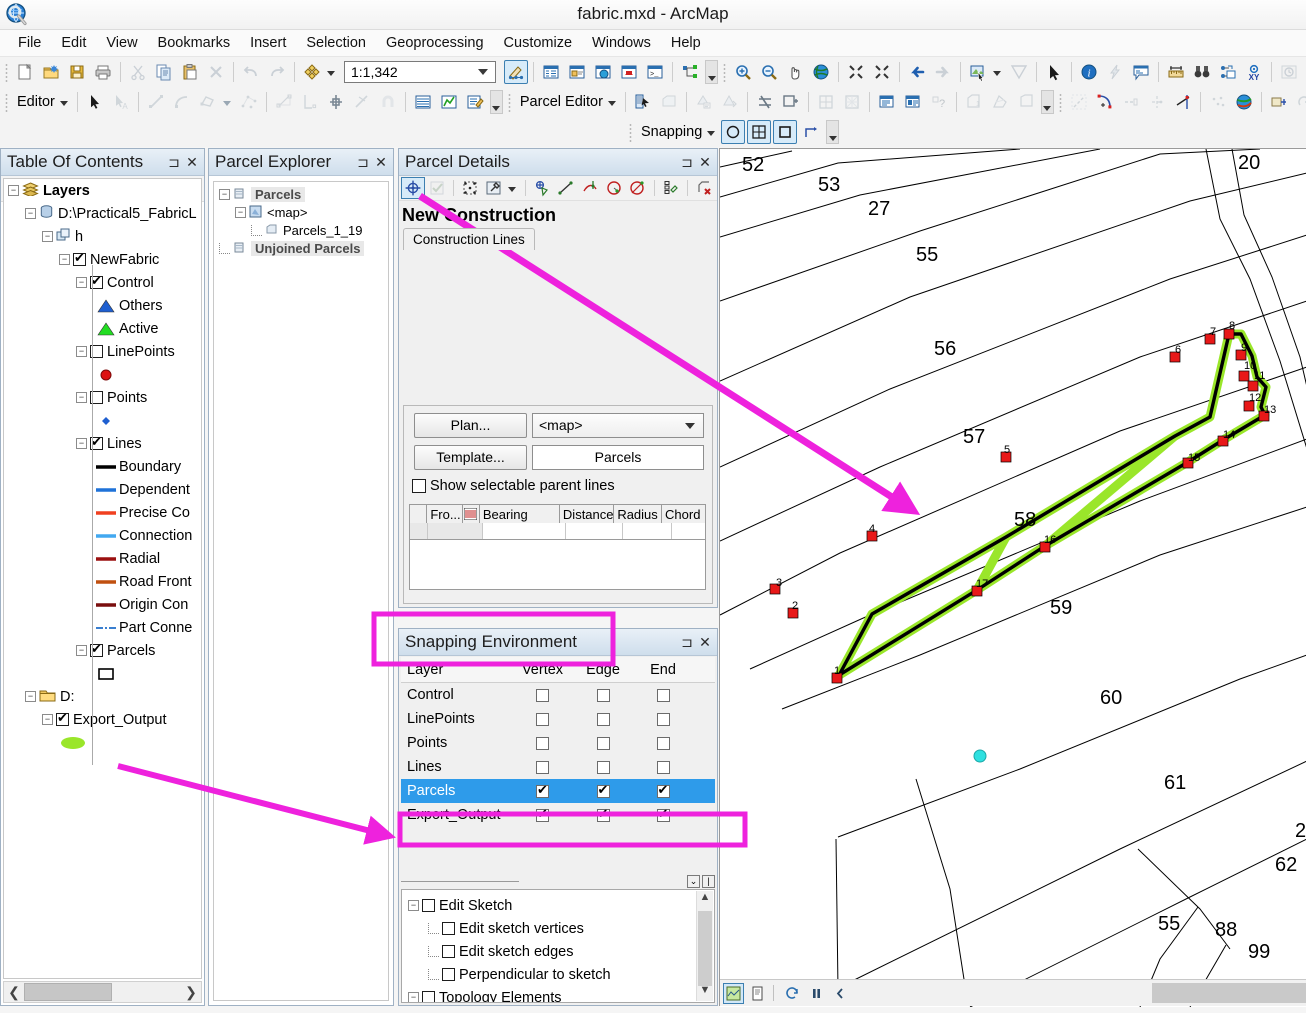  I want to click on grid-header-radius: Radius, so click(638, 514).